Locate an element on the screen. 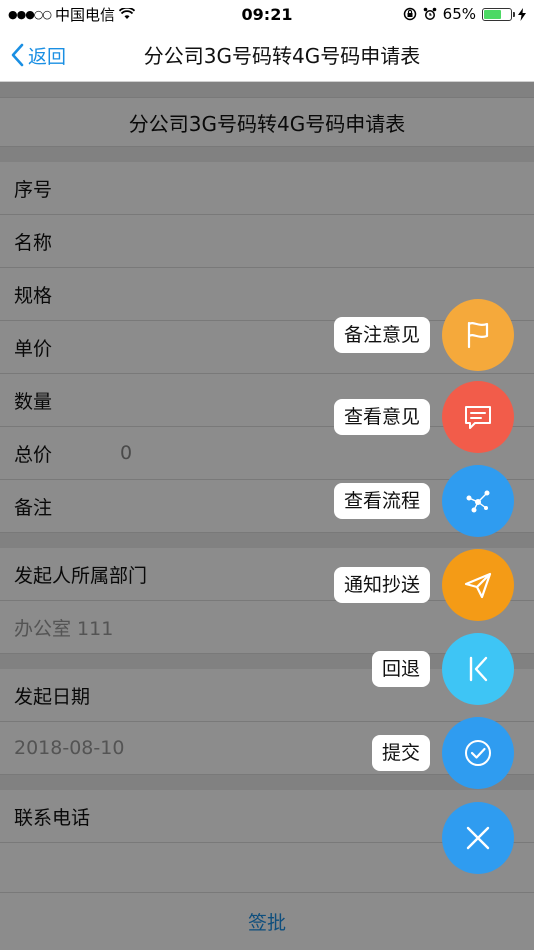 The height and width of the screenshot is (950, 534). back-label: 返回 is located at coordinates (47, 56).